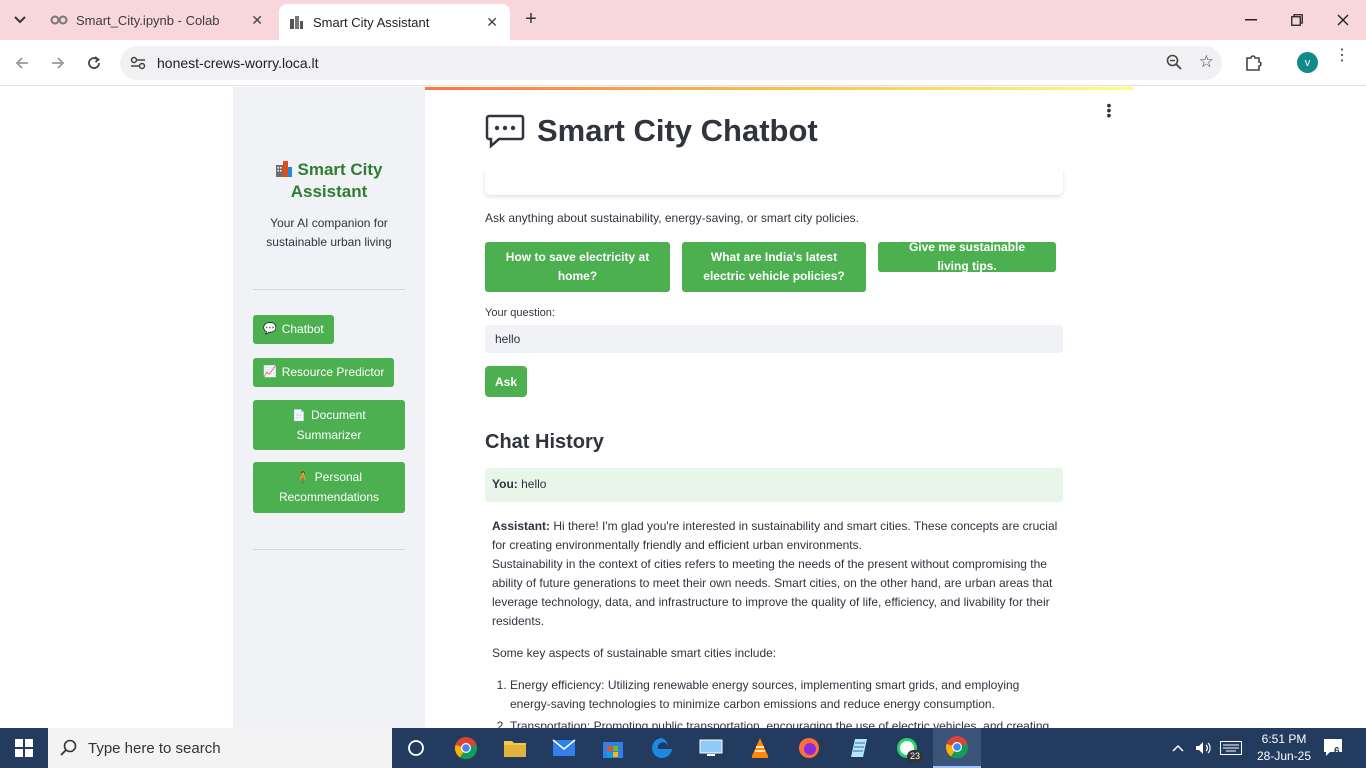 This screenshot has height=768, width=1366. Describe the element at coordinates (138, 63) in the screenshot. I see `site-settings-icon` at that location.